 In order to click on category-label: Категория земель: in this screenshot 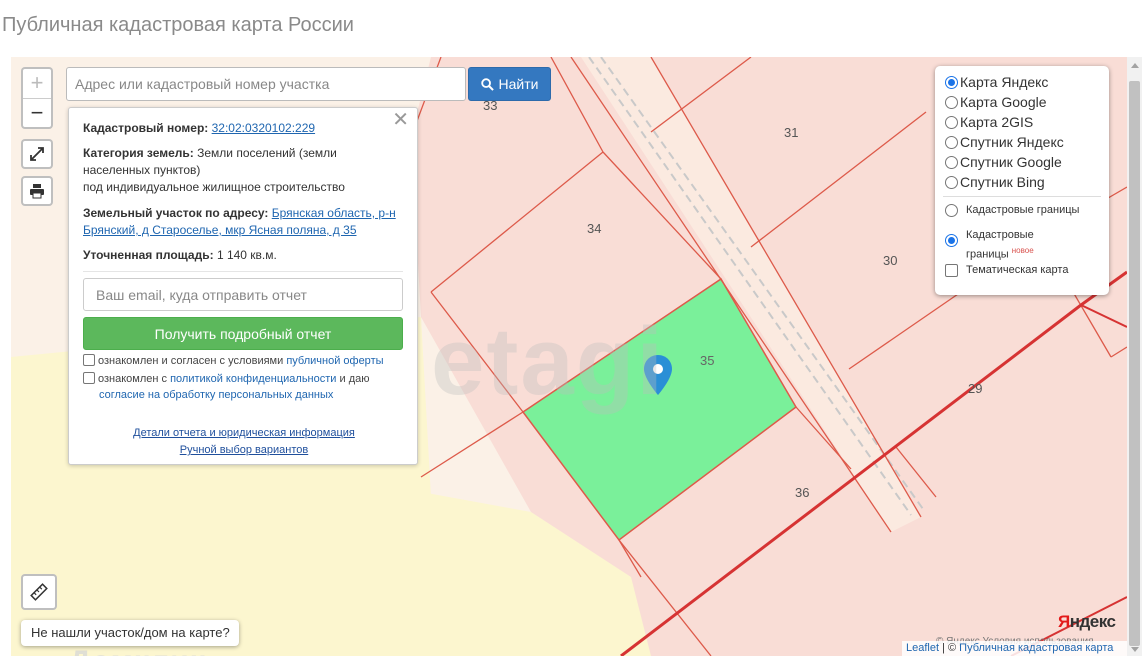, I will do `click(138, 153)`.